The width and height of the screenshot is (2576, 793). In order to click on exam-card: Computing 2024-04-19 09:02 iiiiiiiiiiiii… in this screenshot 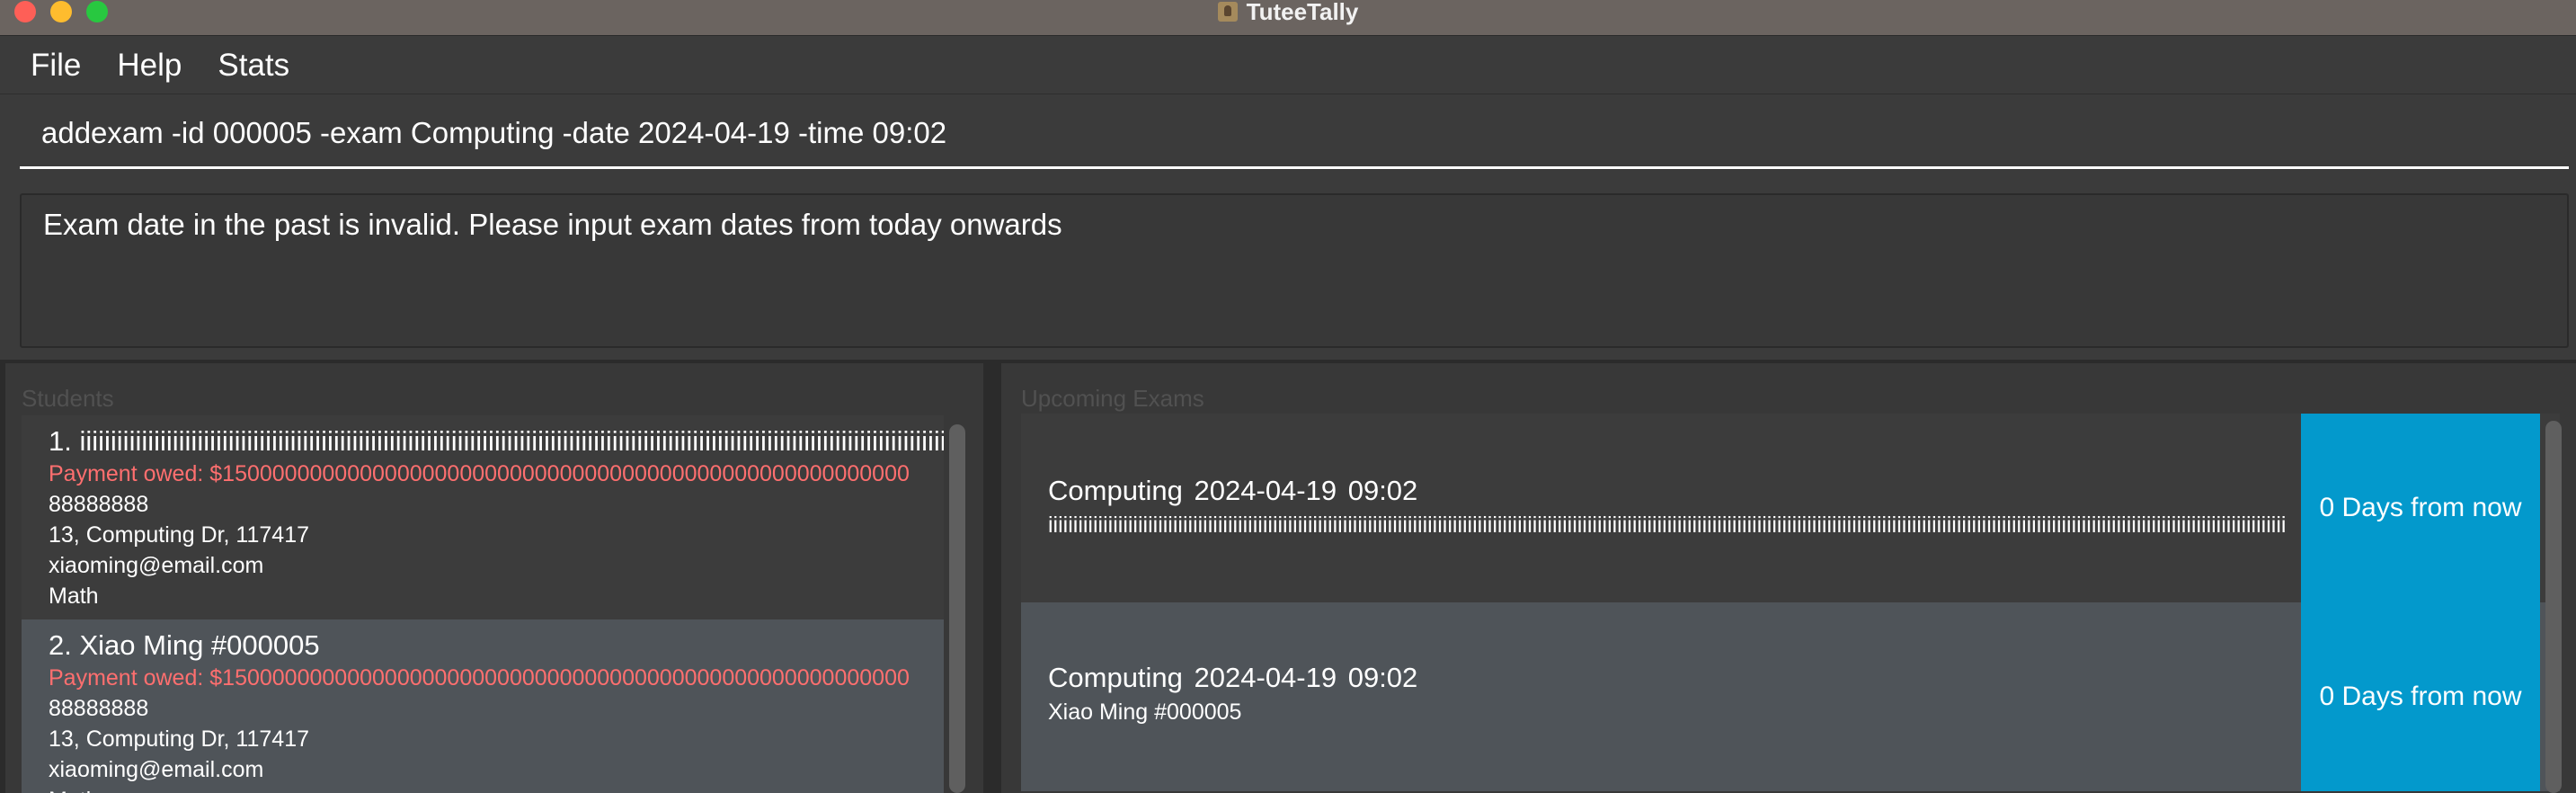, I will do `click(1790, 508)`.